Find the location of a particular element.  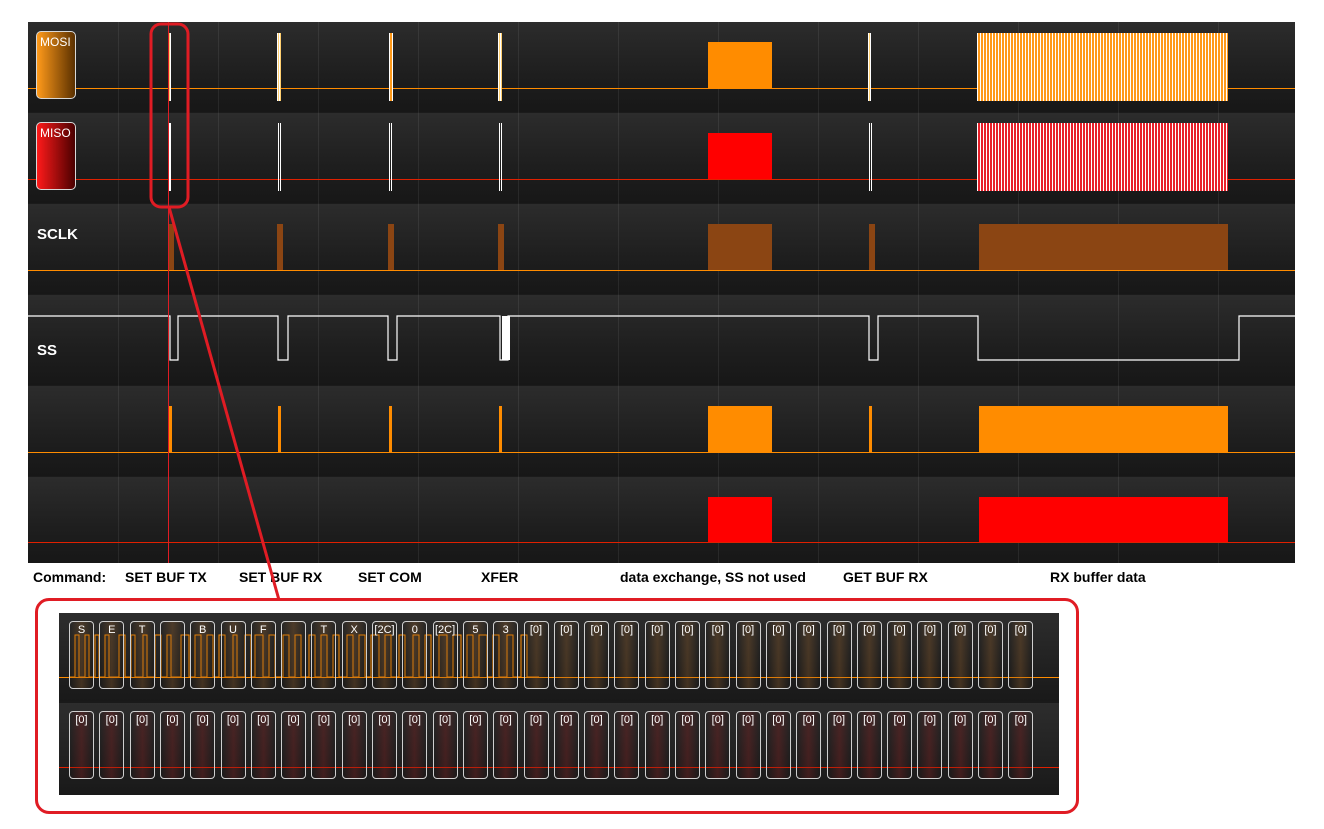

sclk-rx-buffer-block is located at coordinates (1103, 247).